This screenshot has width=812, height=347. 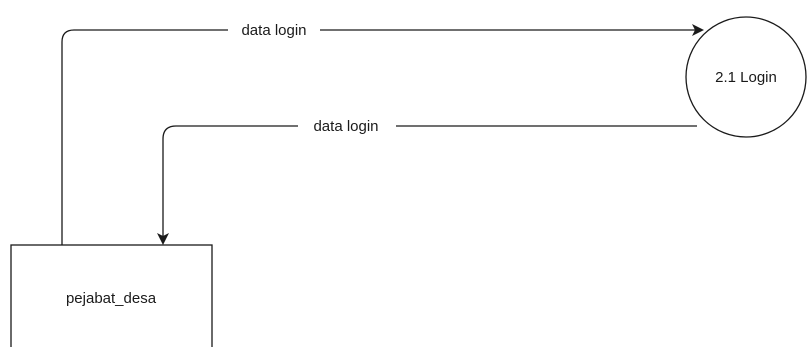 What do you see at coordinates (273, 30) in the screenshot?
I see `flow-label-login-request: data login` at bounding box center [273, 30].